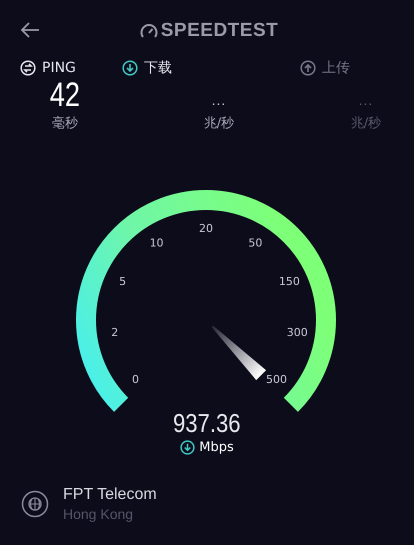 Image resolution: width=414 pixels, height=545 pixels. Describe the element at coordinates (216, 447) in the screenshot. I see `speed-unit: Mbps` at that location.